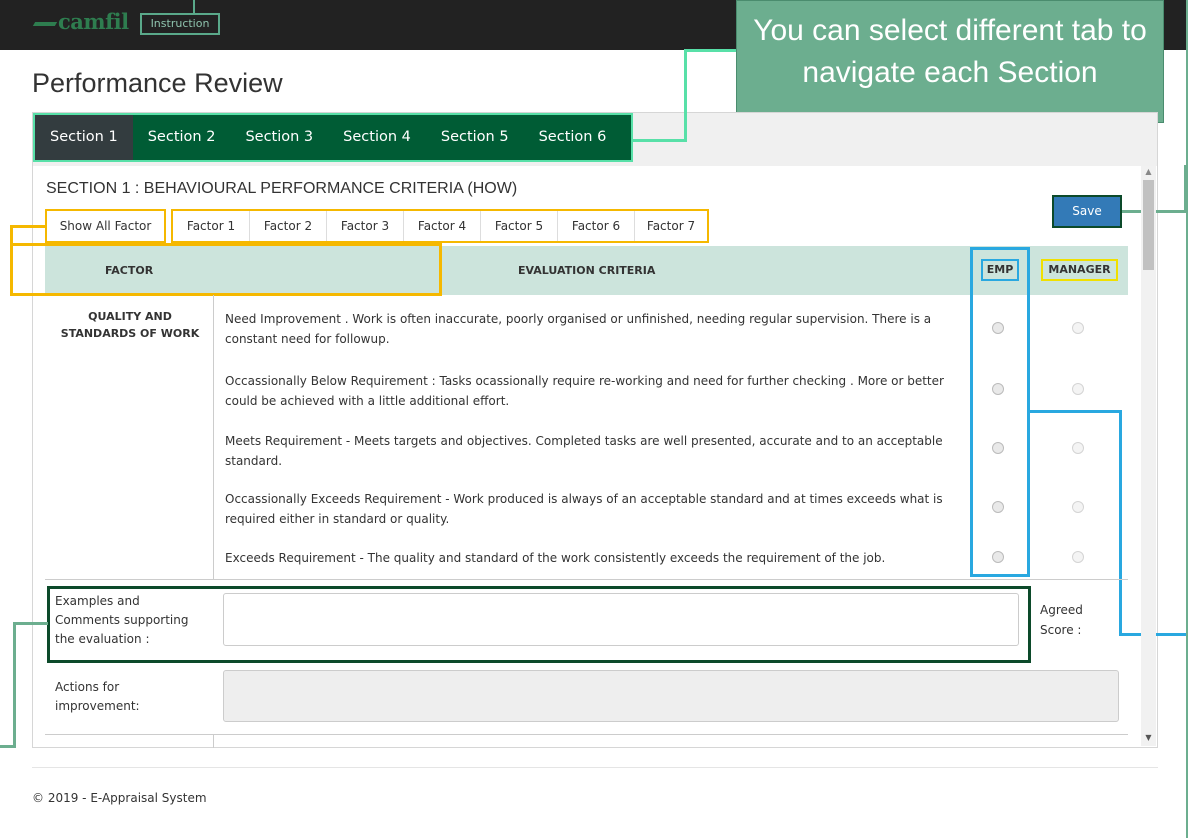 This screenshot has width=1188, height=838. What do you see at coordinates (621, 619) in the screenshot?
I see `comments-input` at bounding box center [621, 619].